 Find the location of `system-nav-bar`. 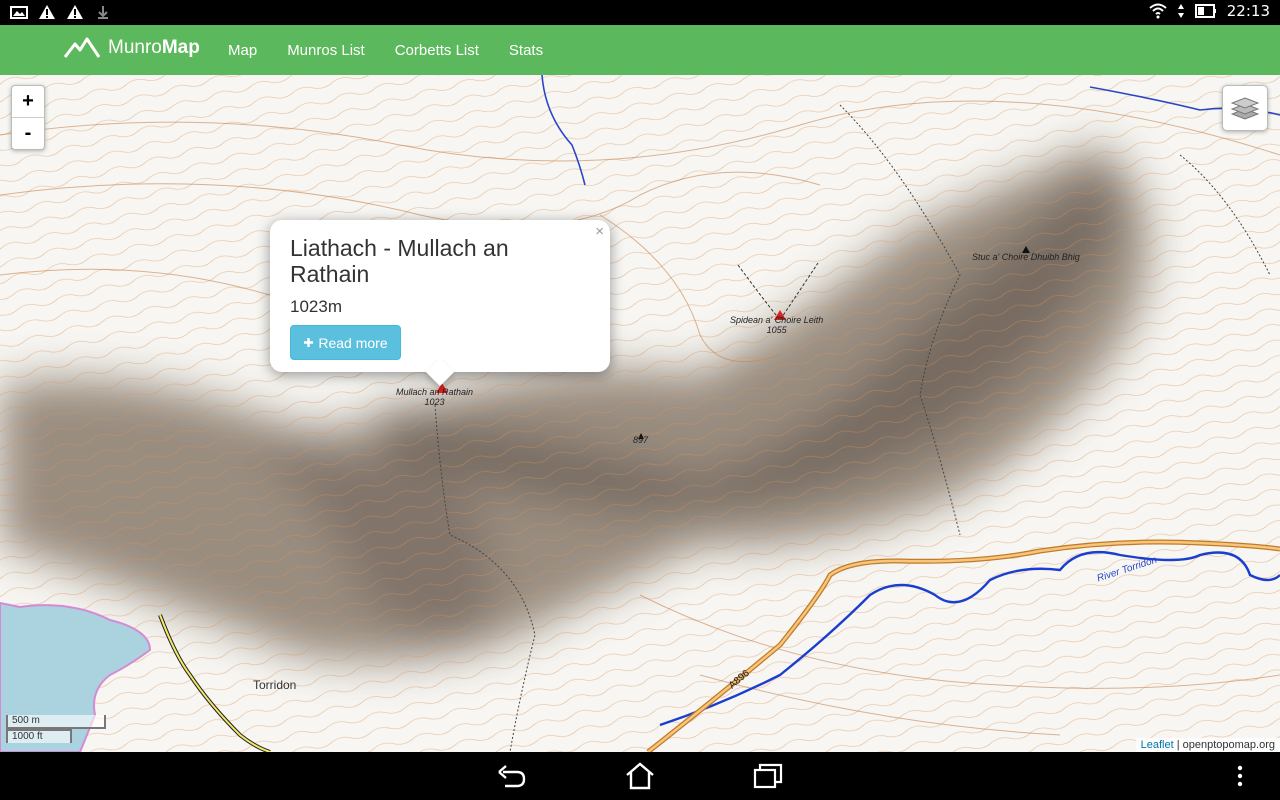

system-nav-bar is located at coordinates (640, 776).